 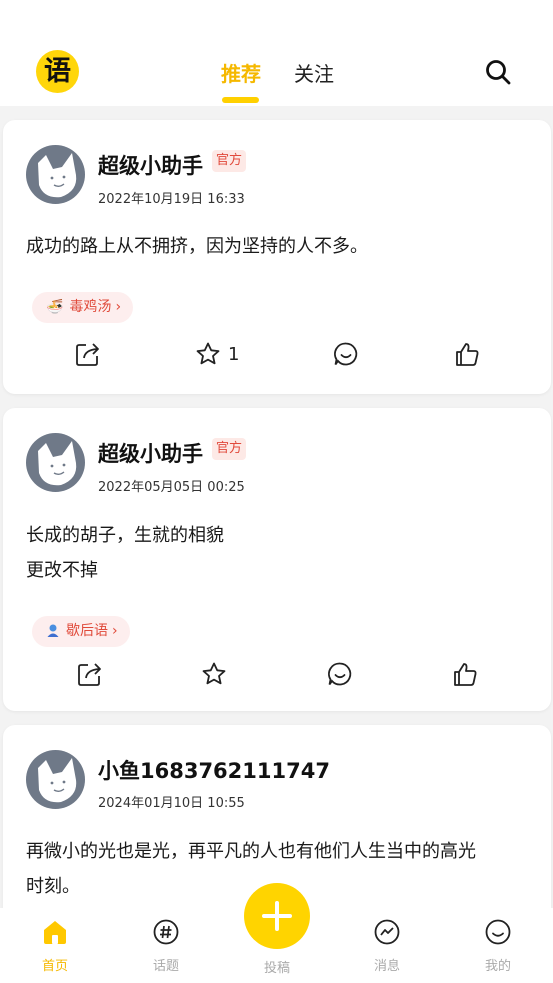 What do you see at coordinates (276, 53) in the screenshot?
I see `top-header: 语 推荐 关注` at bounding box center [276, 53].